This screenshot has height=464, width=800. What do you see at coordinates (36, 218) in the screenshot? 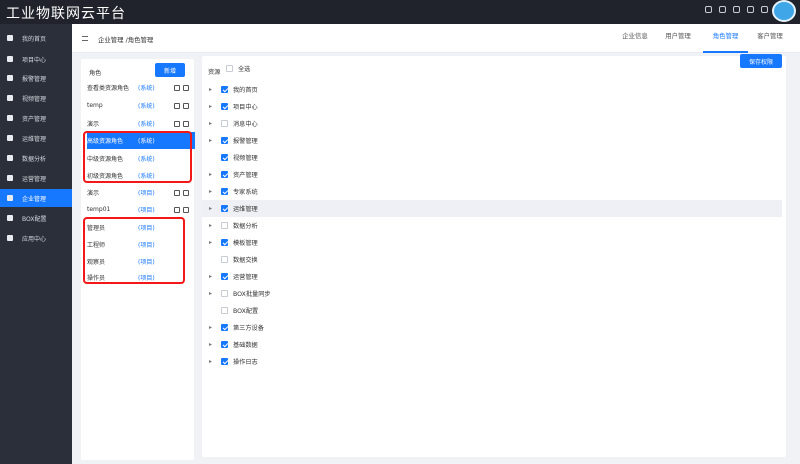
I see `sidebar-item-box-config: BOX配置` at bounding box center [36, 218].